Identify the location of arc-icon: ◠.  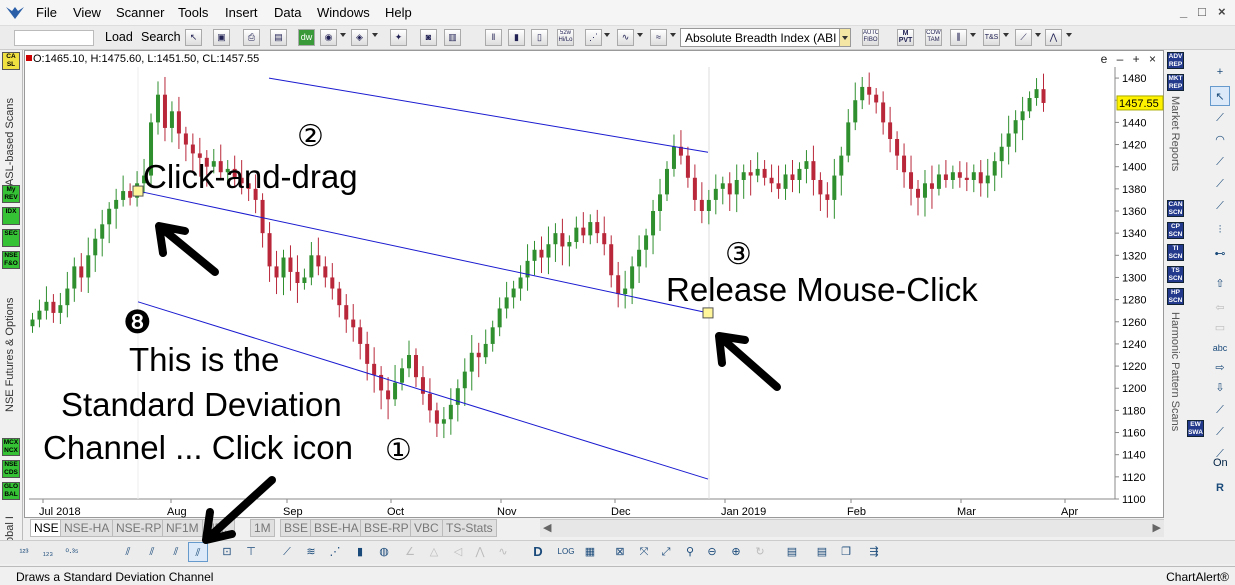
(1220, 140).